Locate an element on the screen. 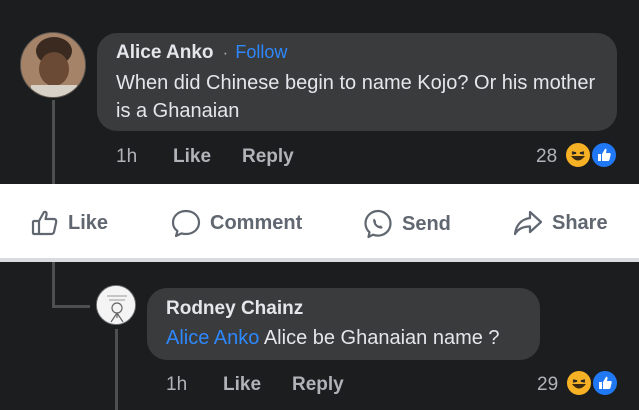  mention-link: Alice Anko is located at coordinates (212, 338).